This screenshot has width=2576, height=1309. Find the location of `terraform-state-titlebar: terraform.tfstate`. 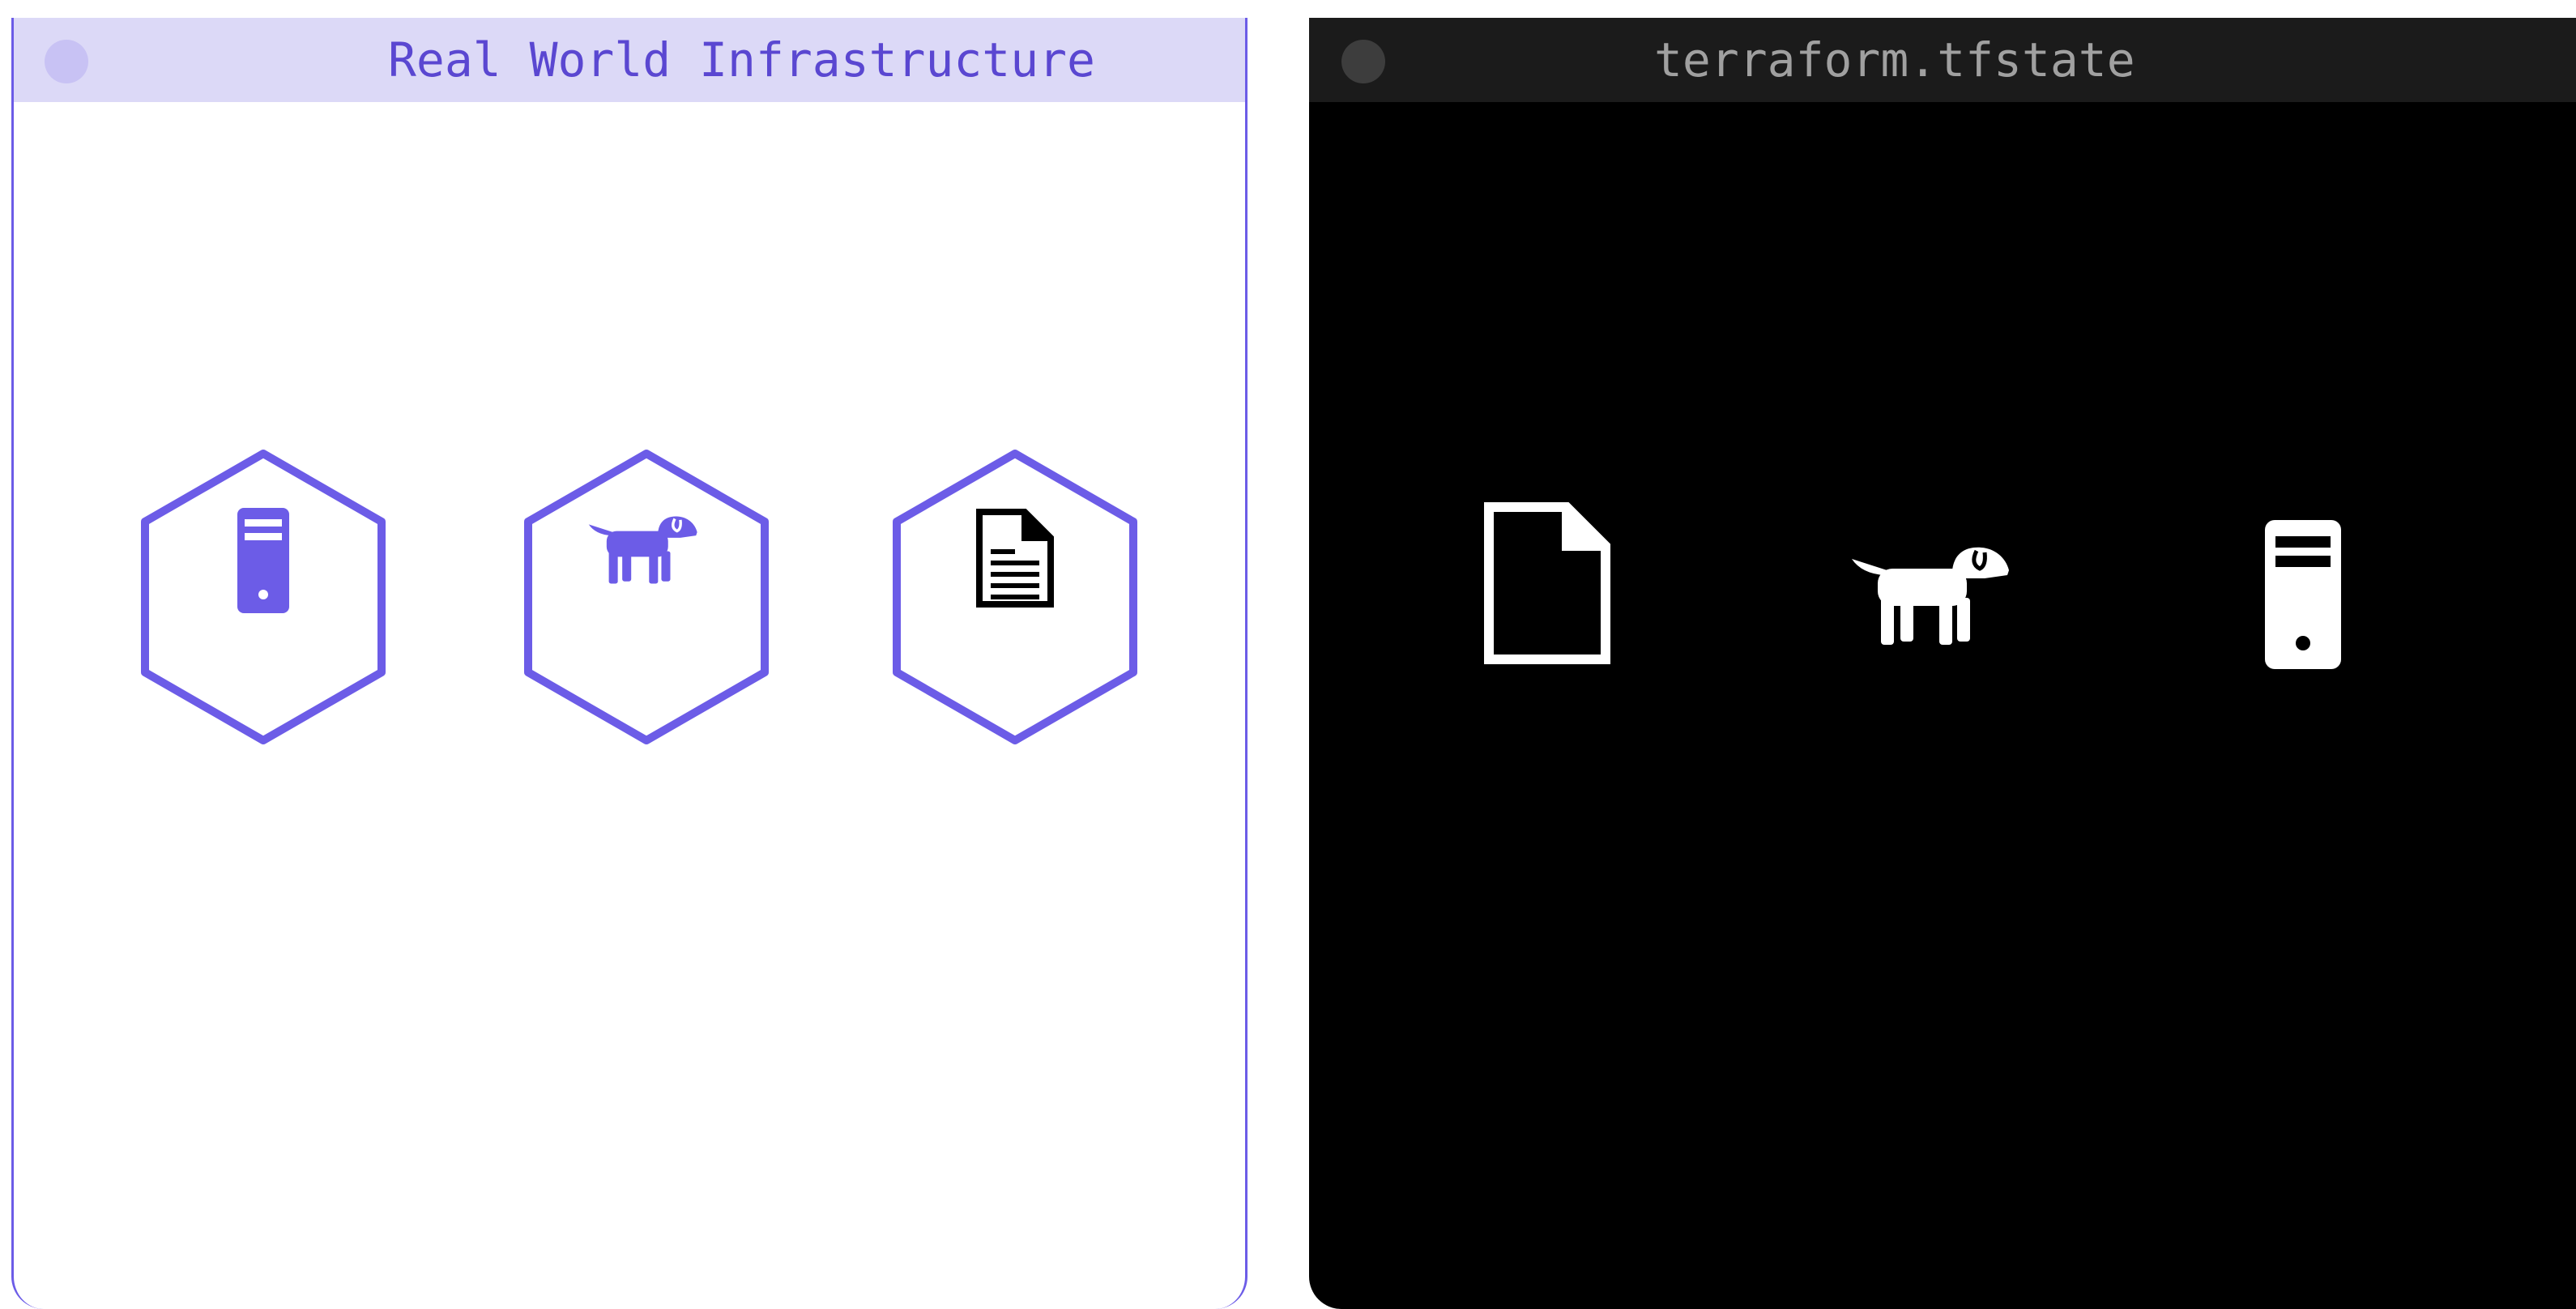

terraform-state-titlebar: terraform.tfstate is located at coordinates (1942, 60).